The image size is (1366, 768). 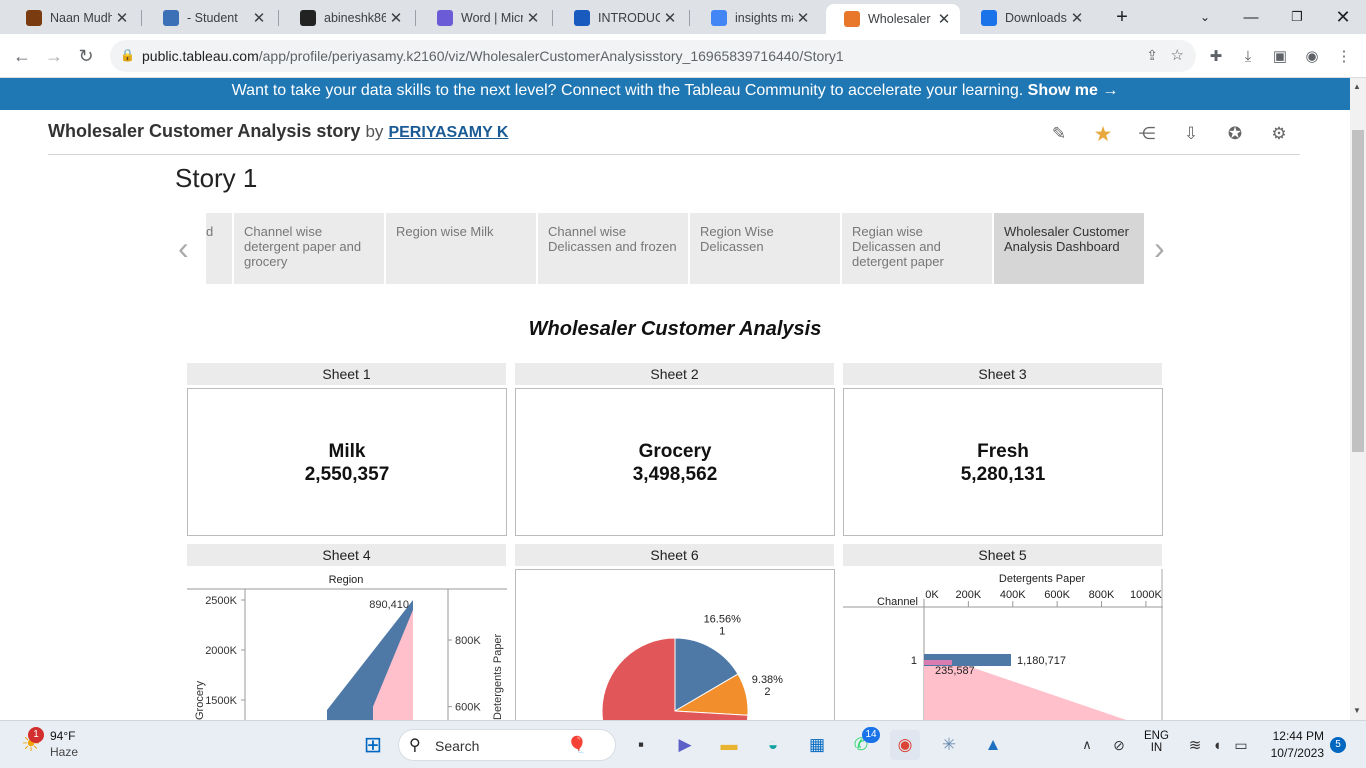 What do you see at coordinates (1156, 742) in the screenshot?
I see `language-indicator: ENG IN` at bounding box center [1156, 742].